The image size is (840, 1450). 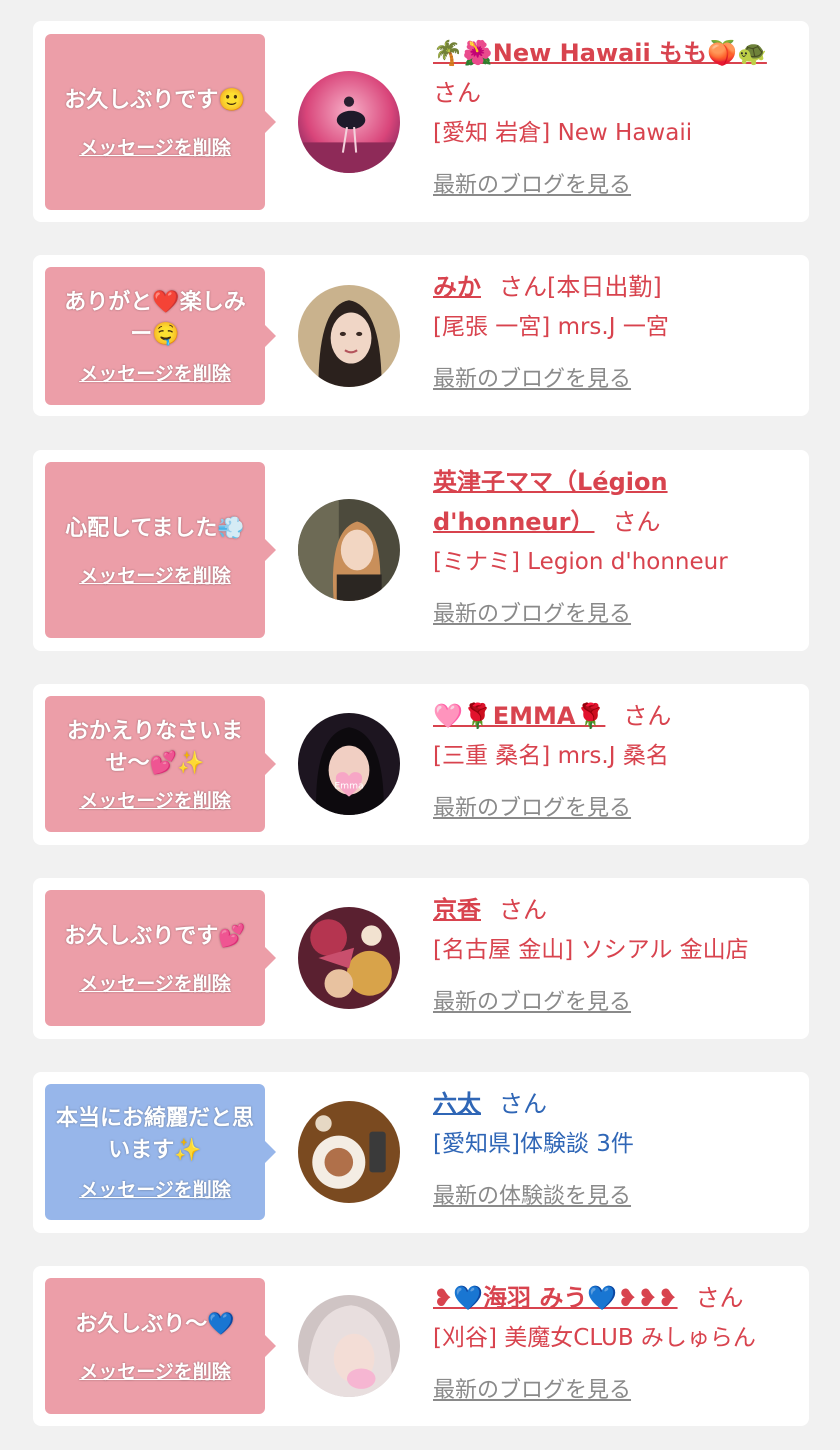 I want to click on sender-name-row: ❥💙海羽 みう💙❥❥❥ さん, so click(x=618, y=1298).